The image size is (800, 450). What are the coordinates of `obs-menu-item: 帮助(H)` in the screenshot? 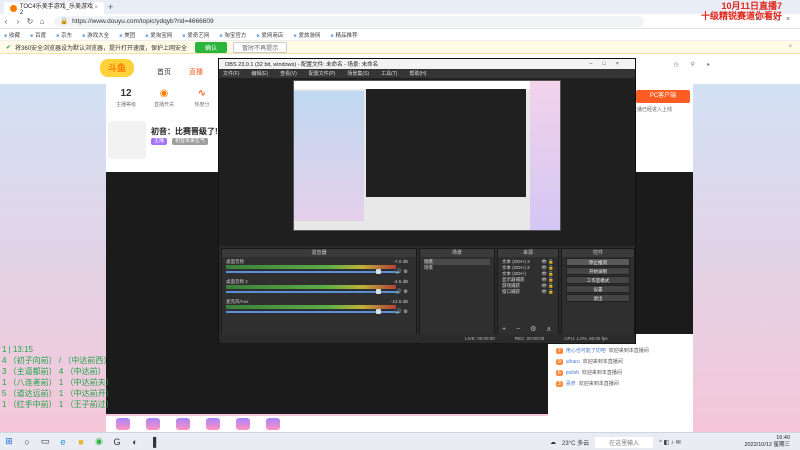 It's located at (417, 73).